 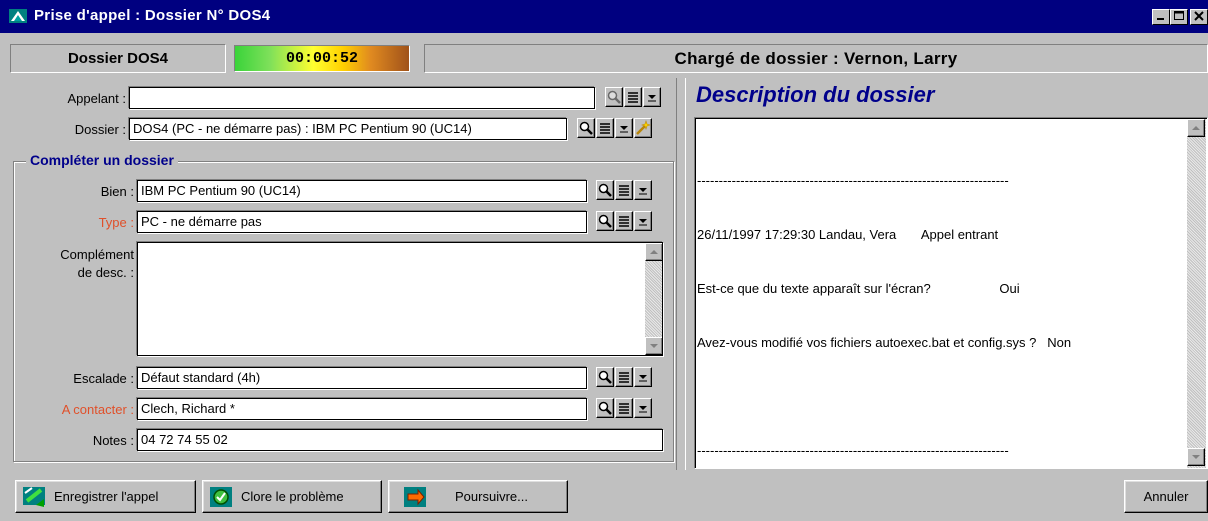 I want to click on description-scrollbar, so click(x=1196, y=293).